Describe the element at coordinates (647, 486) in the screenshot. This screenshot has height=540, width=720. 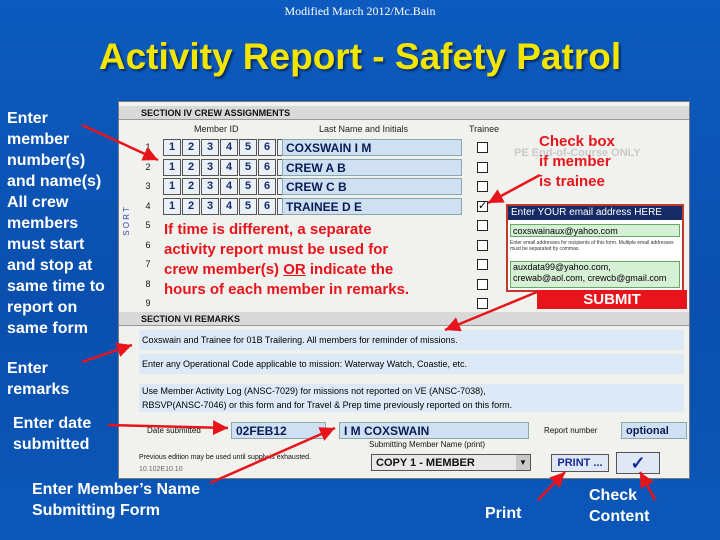
I see `arrow-to-check` at that location.